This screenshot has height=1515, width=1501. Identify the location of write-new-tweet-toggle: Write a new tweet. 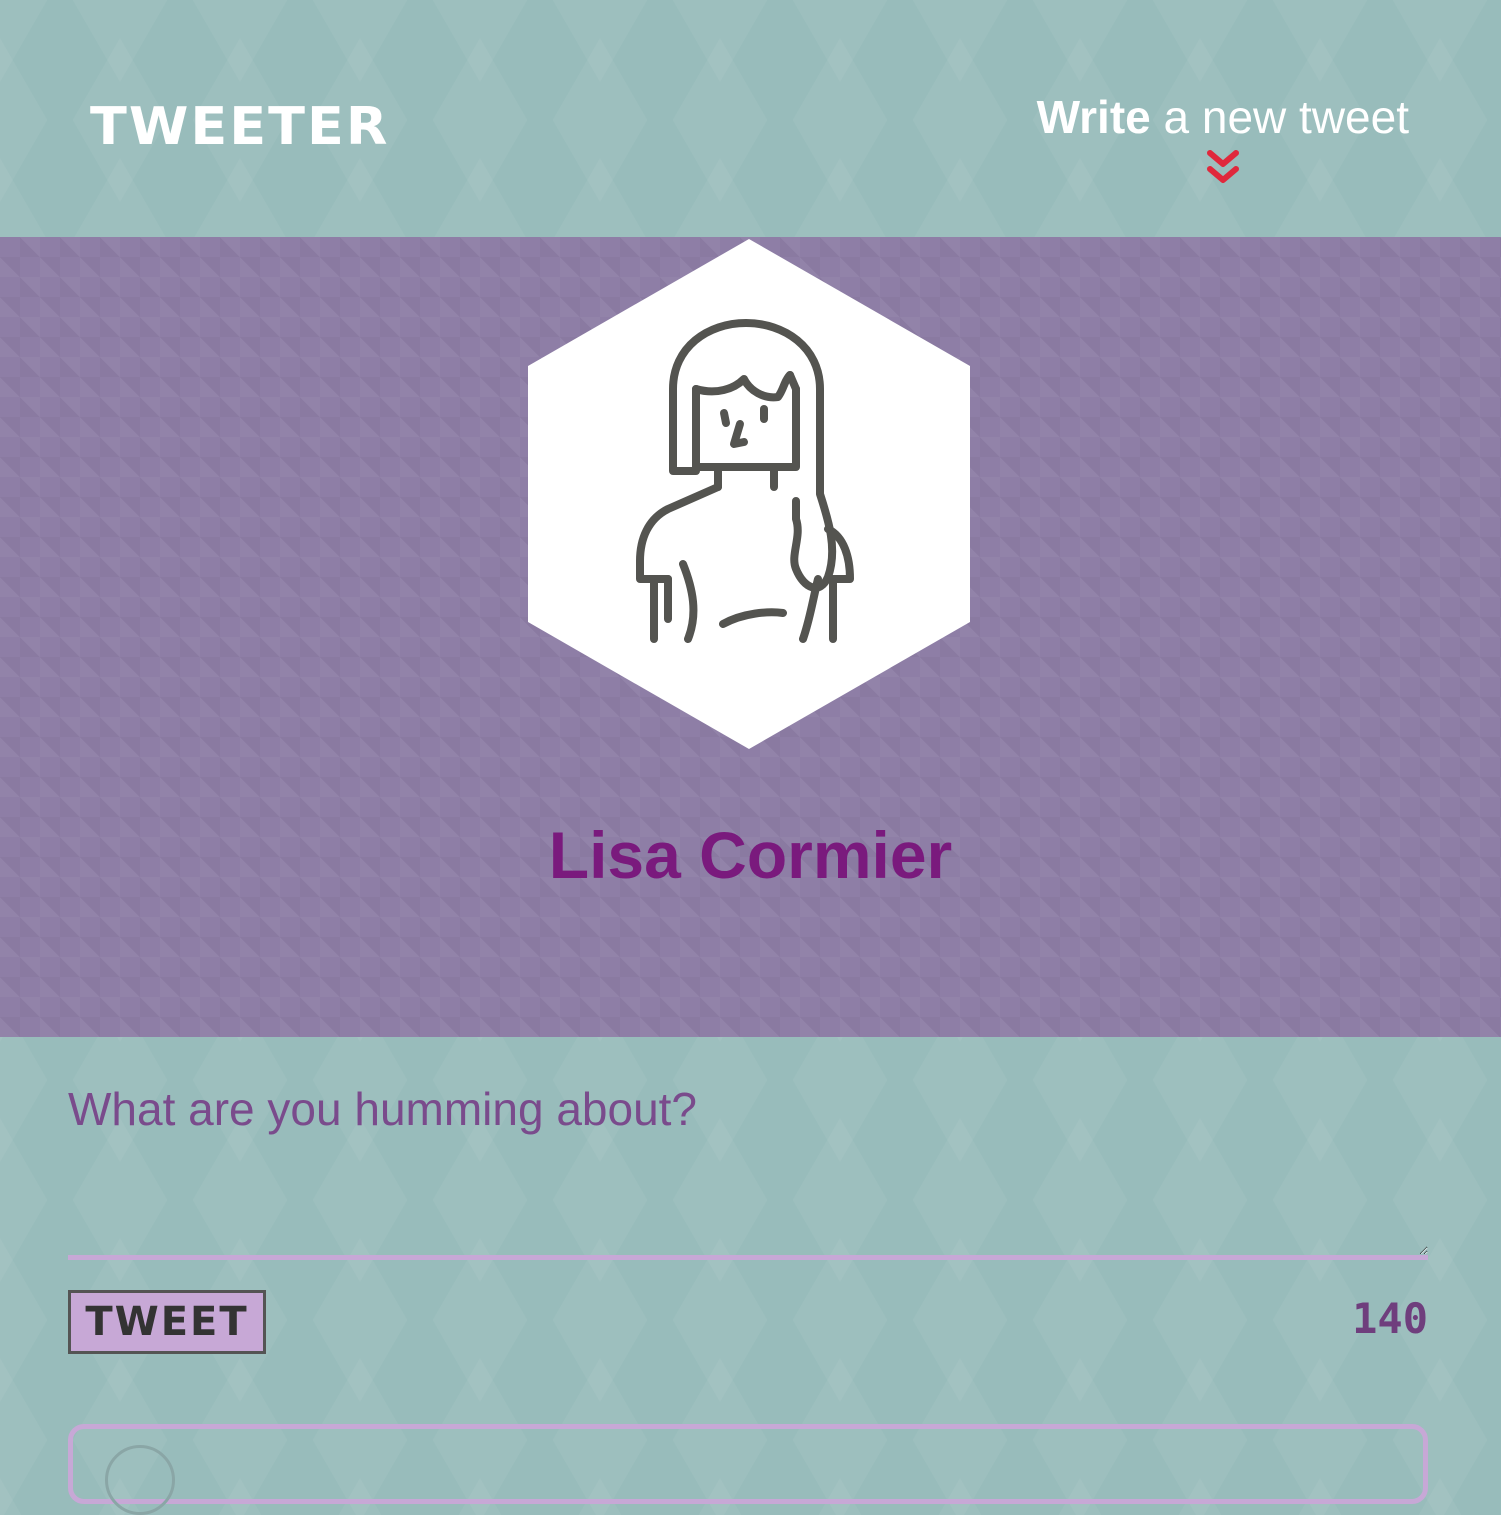
(1223, 140).